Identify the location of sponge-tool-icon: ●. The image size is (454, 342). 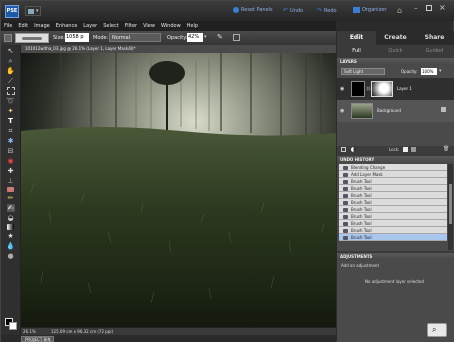
(11, 256).